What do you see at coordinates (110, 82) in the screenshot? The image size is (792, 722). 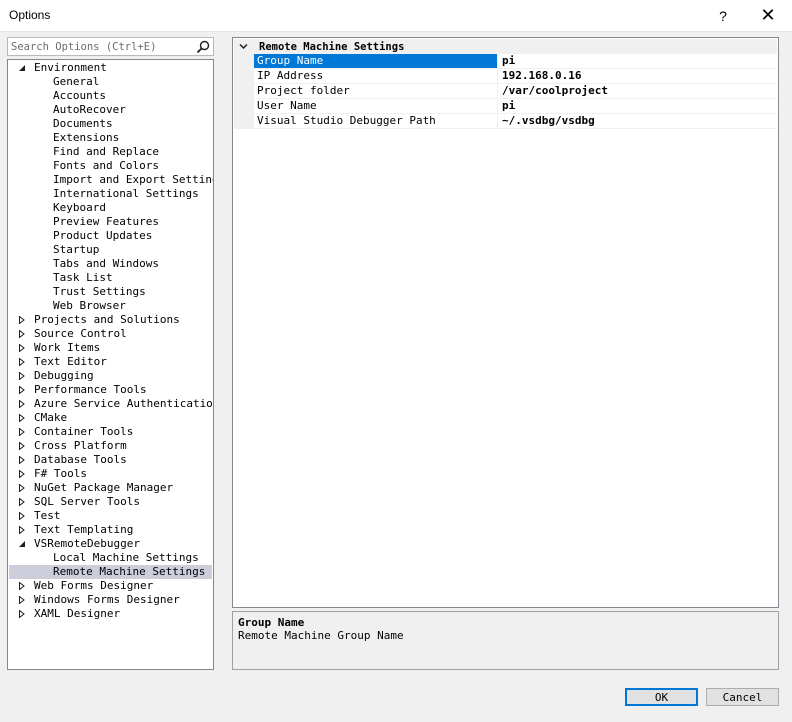 I see `tree-item: General` at bounding box center [110, 82].